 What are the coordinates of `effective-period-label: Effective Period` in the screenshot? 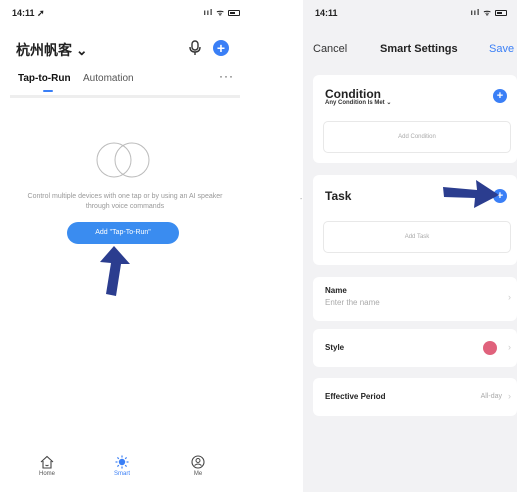 It's located at (355, 396).